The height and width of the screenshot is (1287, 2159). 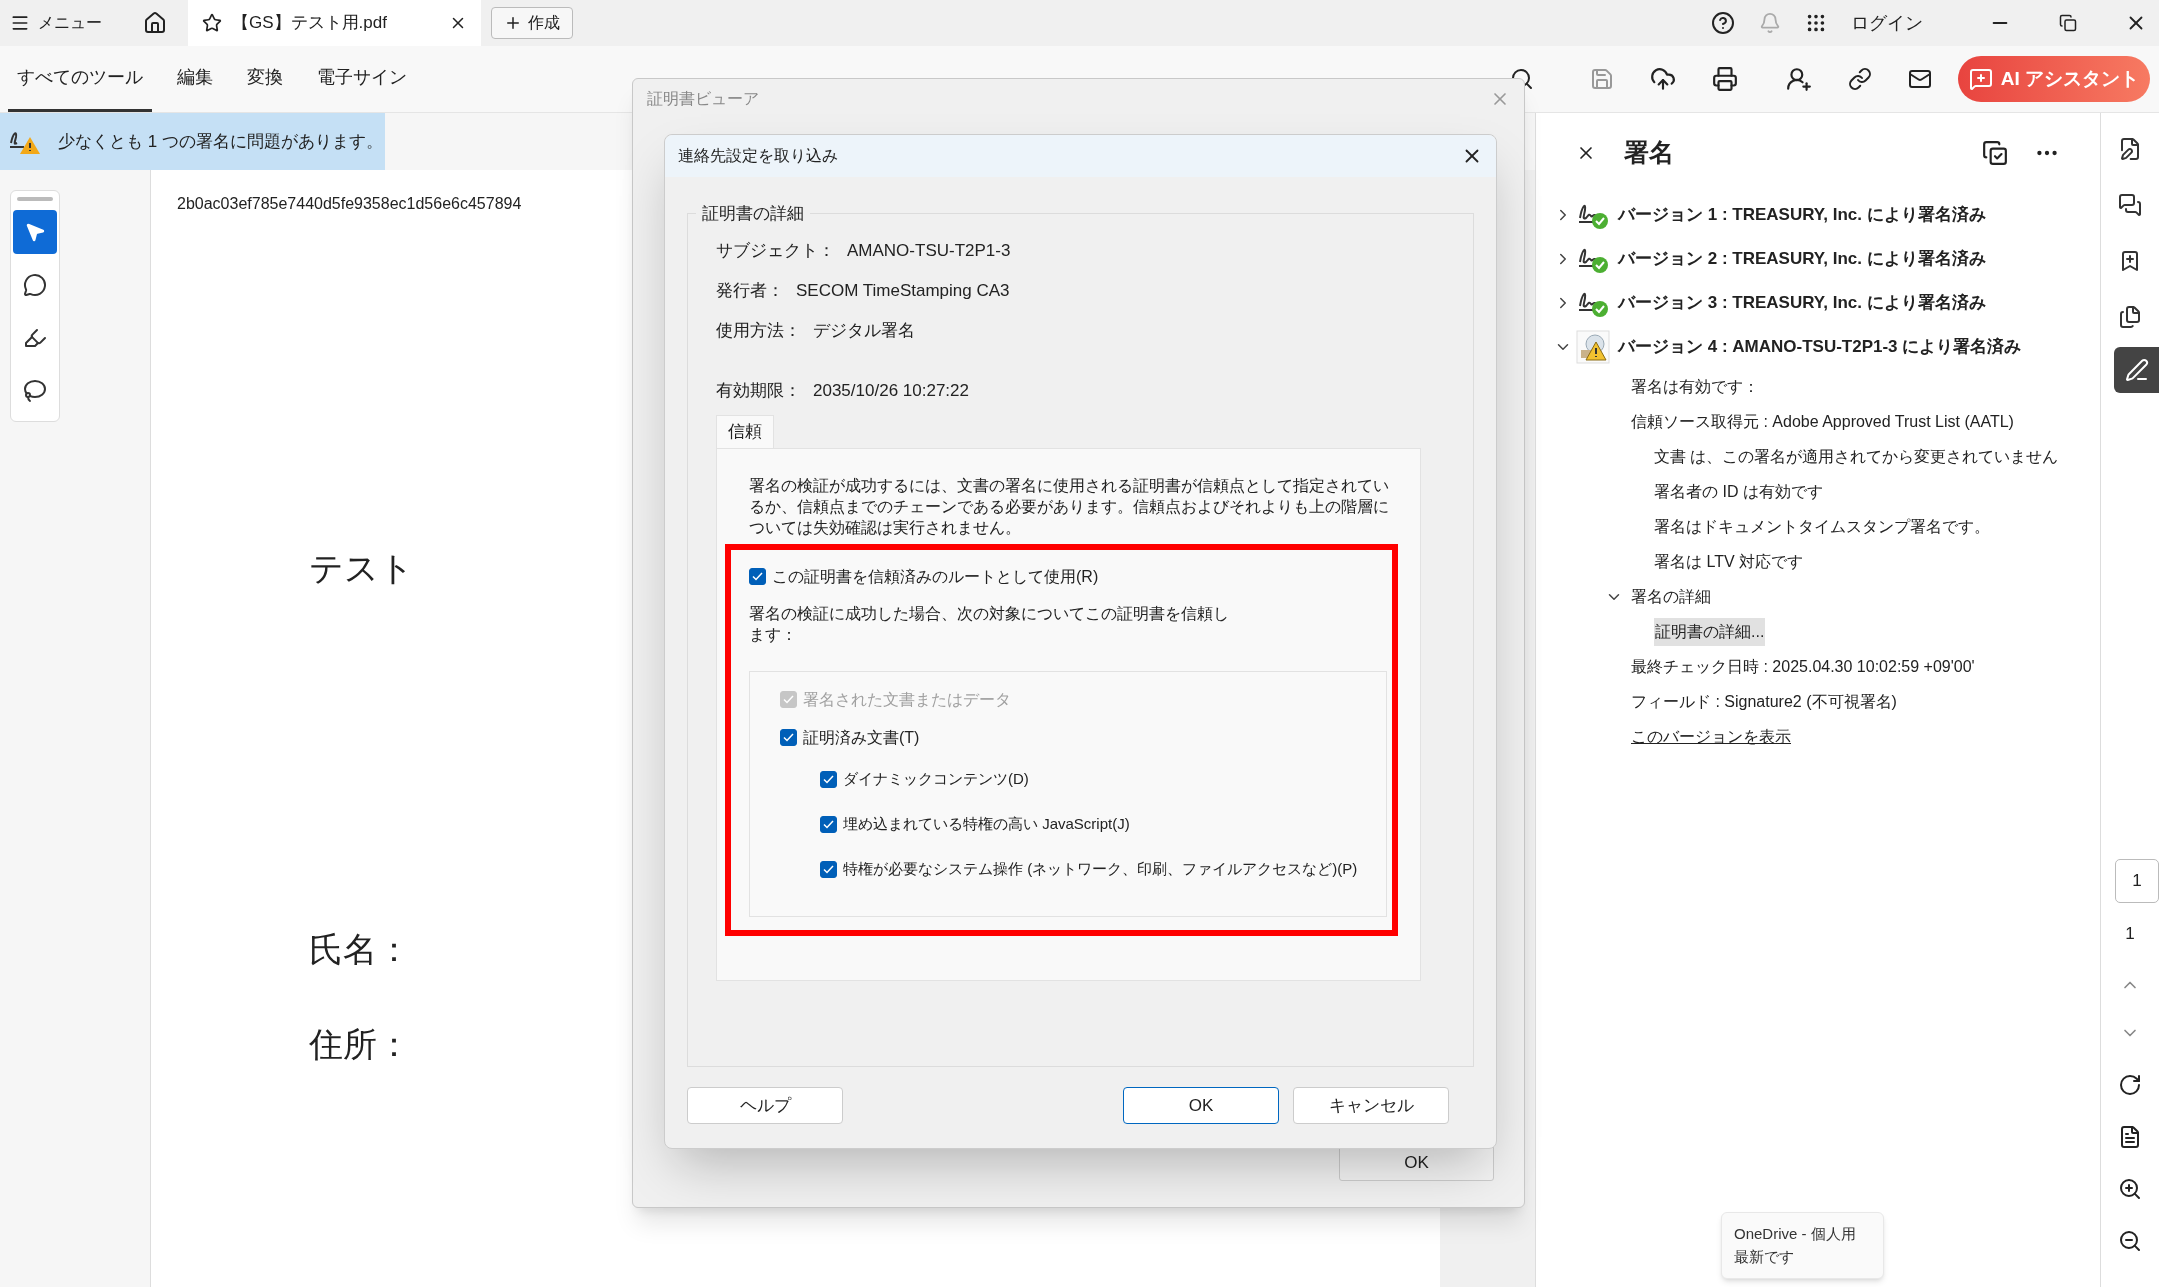 I want to click on signature-version: バージョン 3 : TREASURY, Inc. により署名済み, so click(x=1802, y=303).